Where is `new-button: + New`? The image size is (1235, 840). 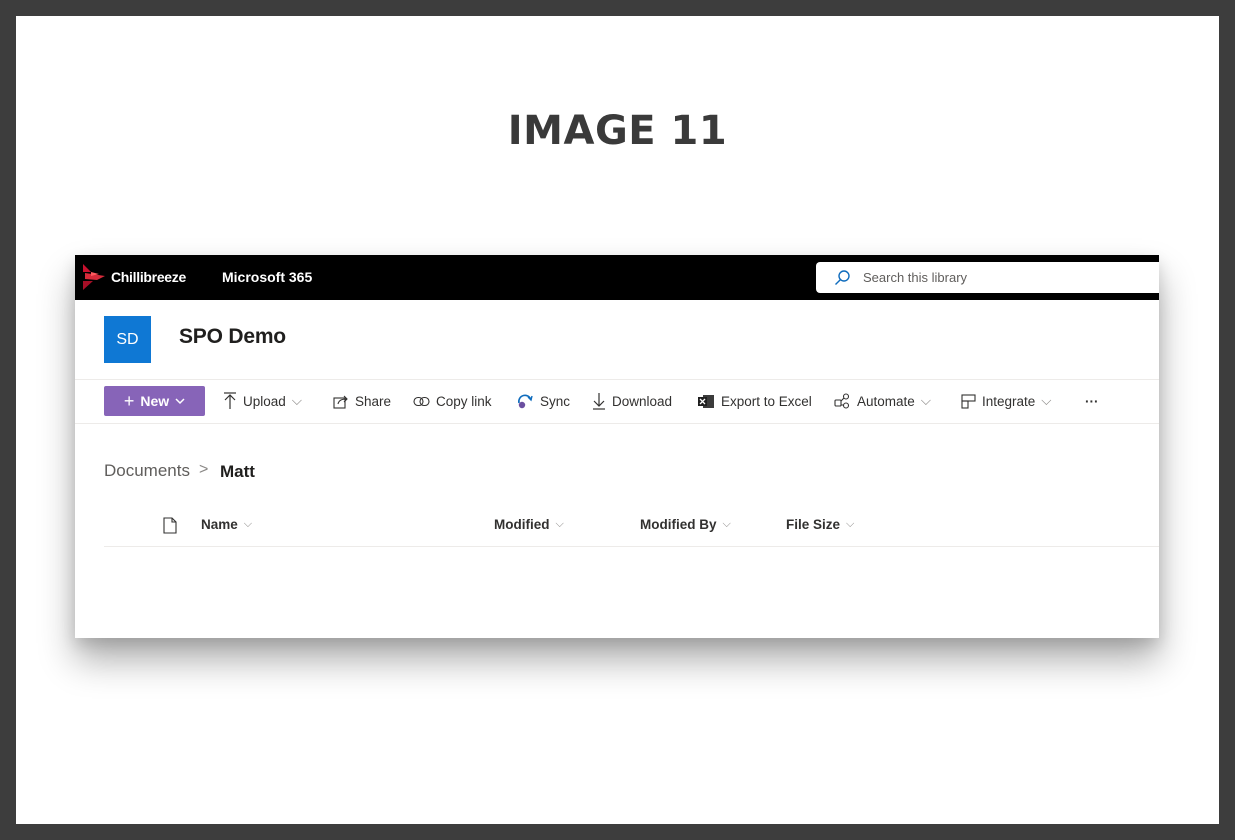
new-button: + New is located at coordinates (154, 401).